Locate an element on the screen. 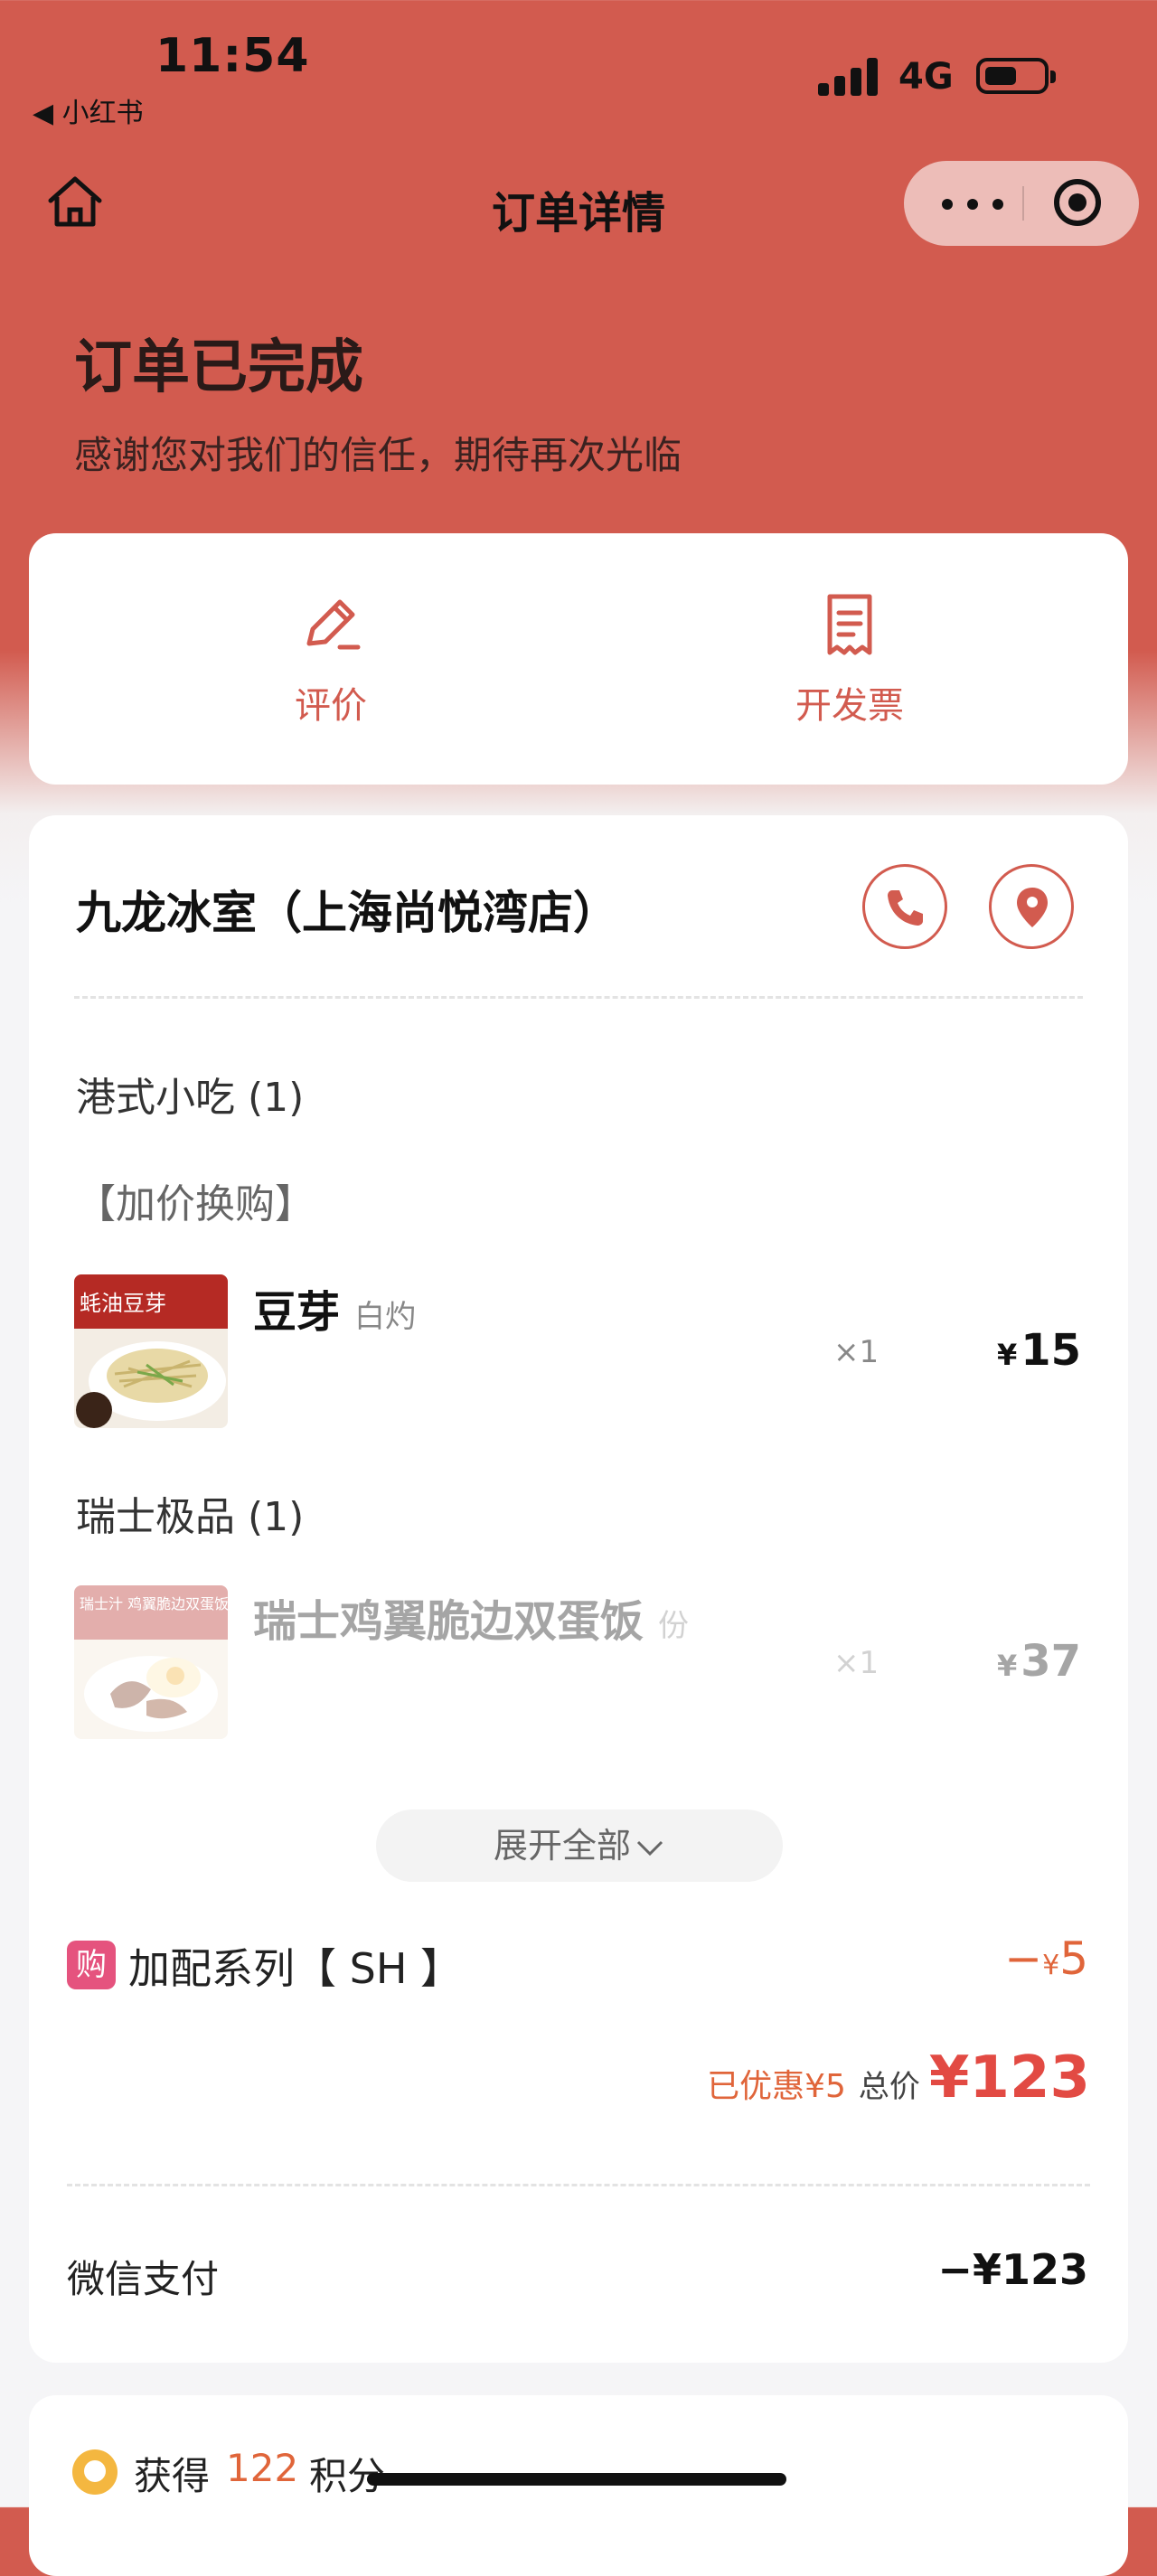 The image size is (1157, 2576). invoice-button: 开发票 is located at coordinates (849, 659).